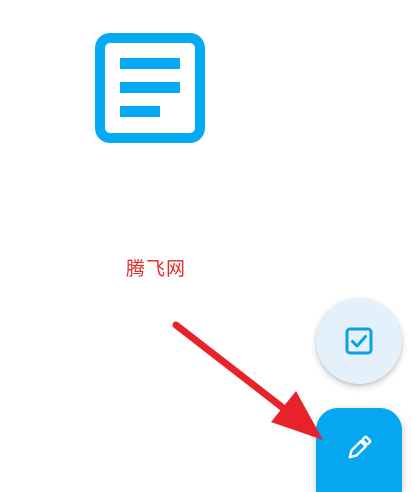  I want to click on pencil-icon, so click(359, 449).